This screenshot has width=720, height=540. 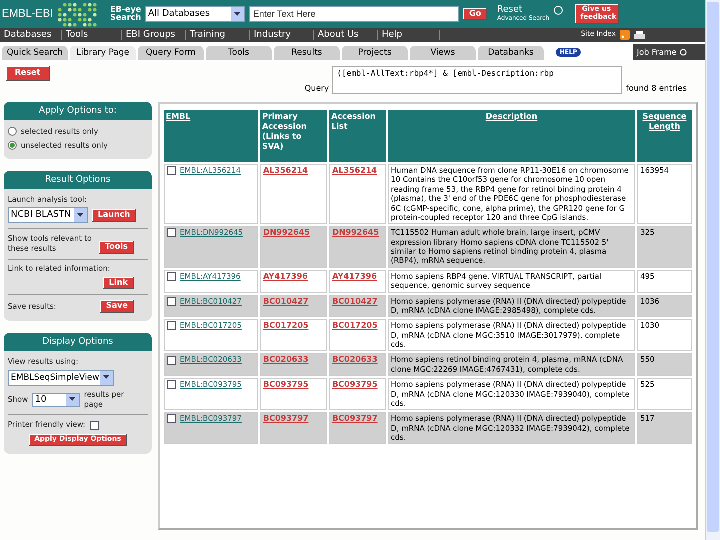 I want to click on menu-item: EBI Groups, so click(x=154, y=35).